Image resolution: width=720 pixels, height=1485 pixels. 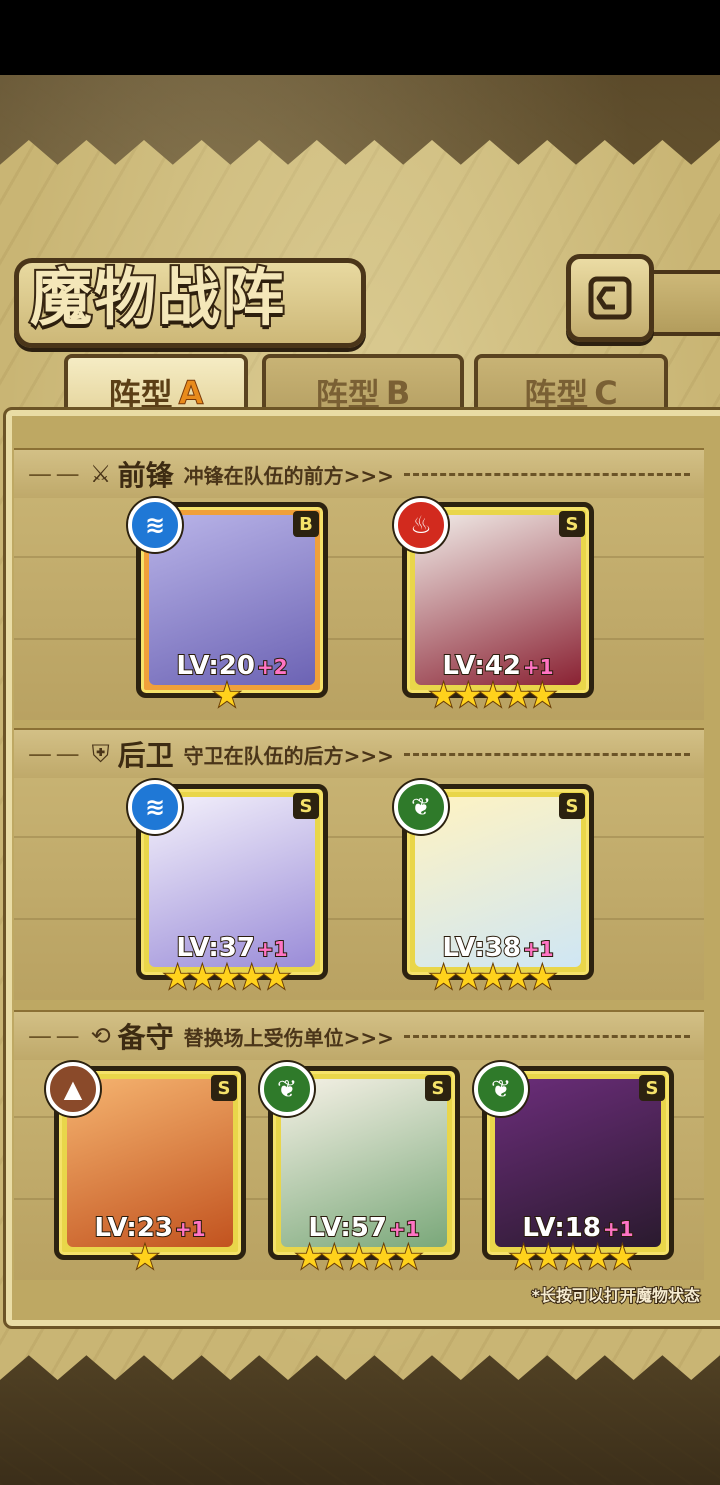 I want to click on rank-badge: B, so click(x=306, y=524).